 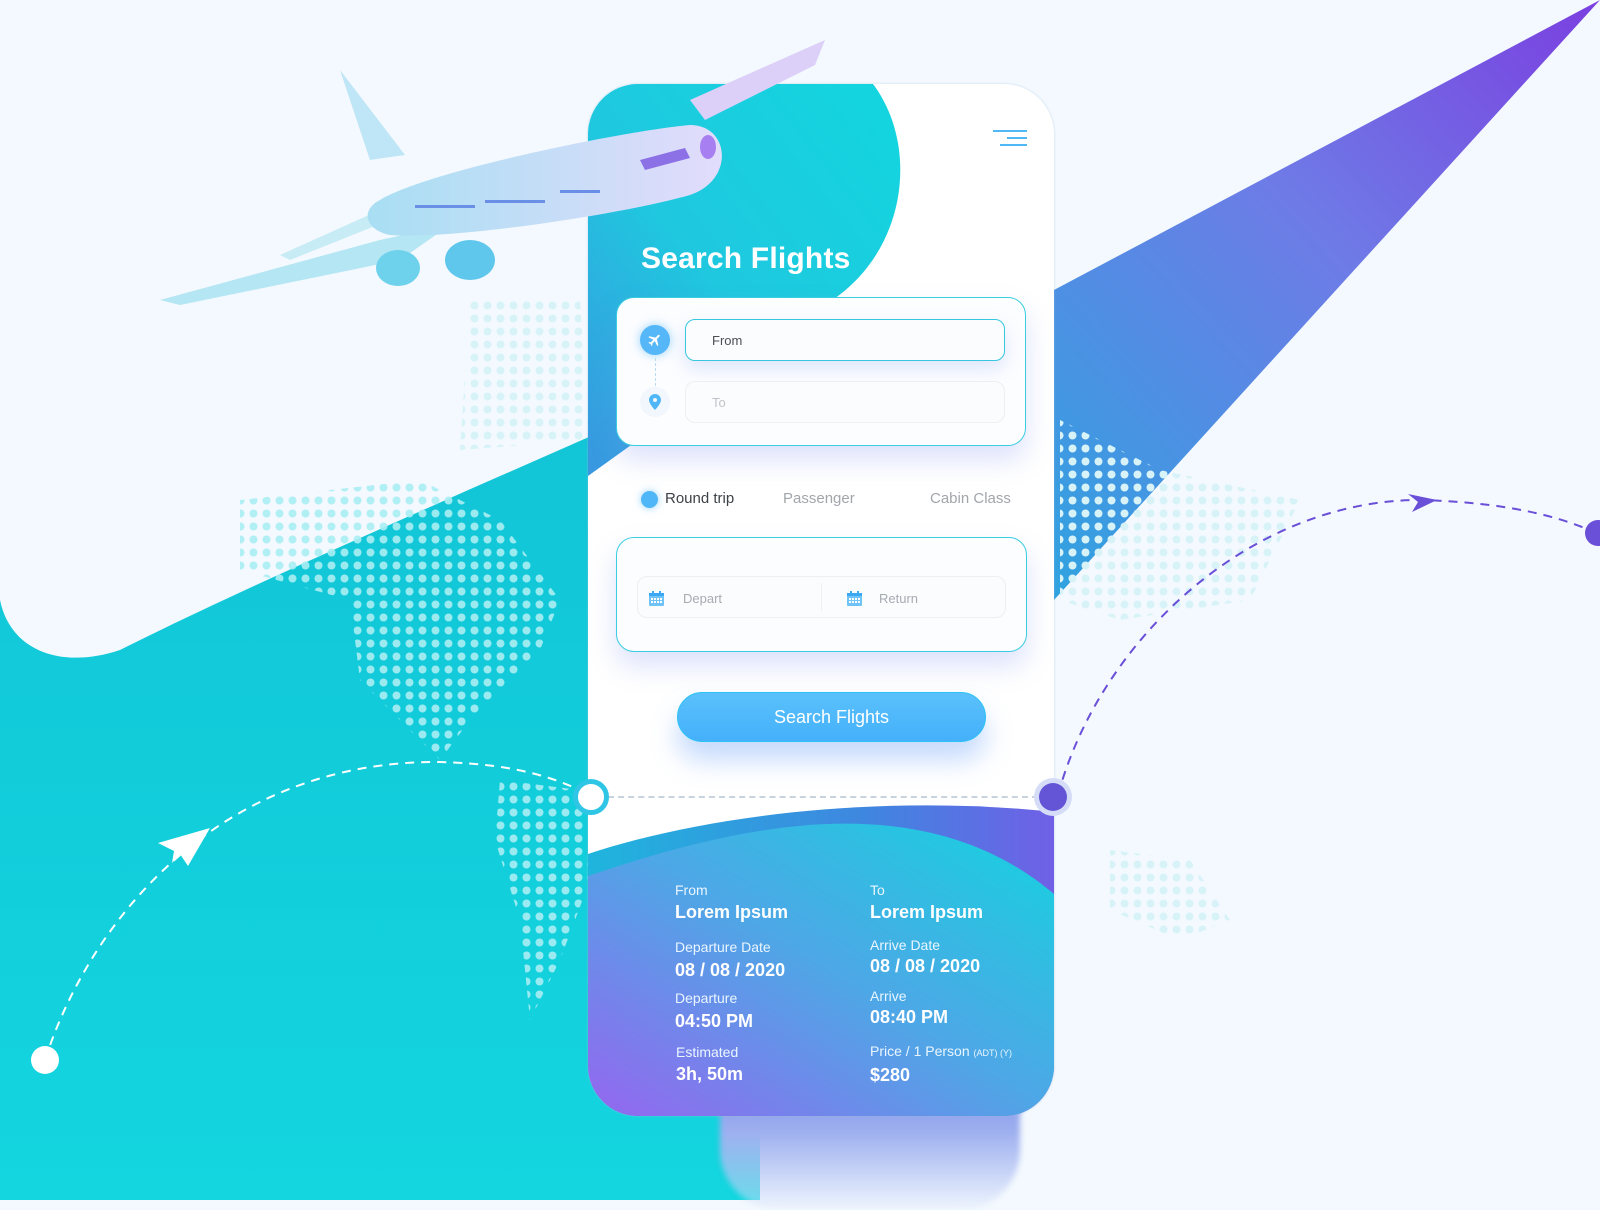 I want to click on destination-dot, so click(x=1592, y=533).